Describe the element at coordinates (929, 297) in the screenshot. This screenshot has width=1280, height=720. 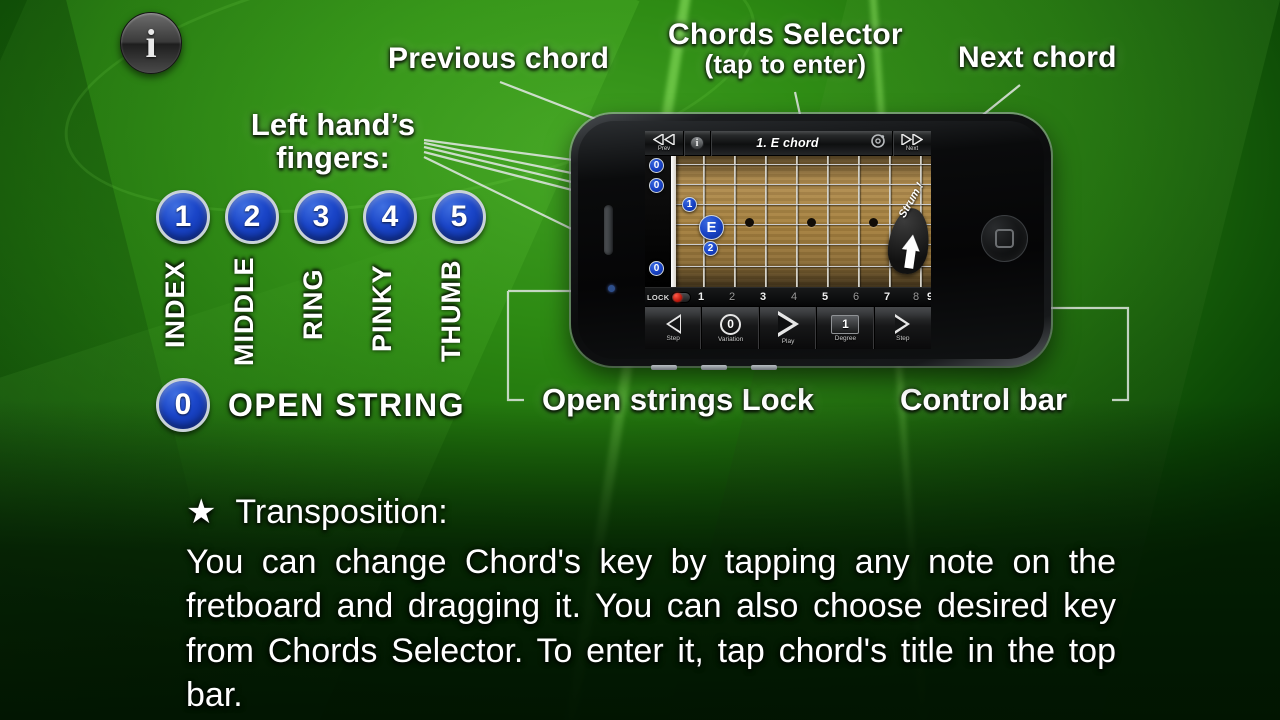
I see `fret-number: 9` at that location.